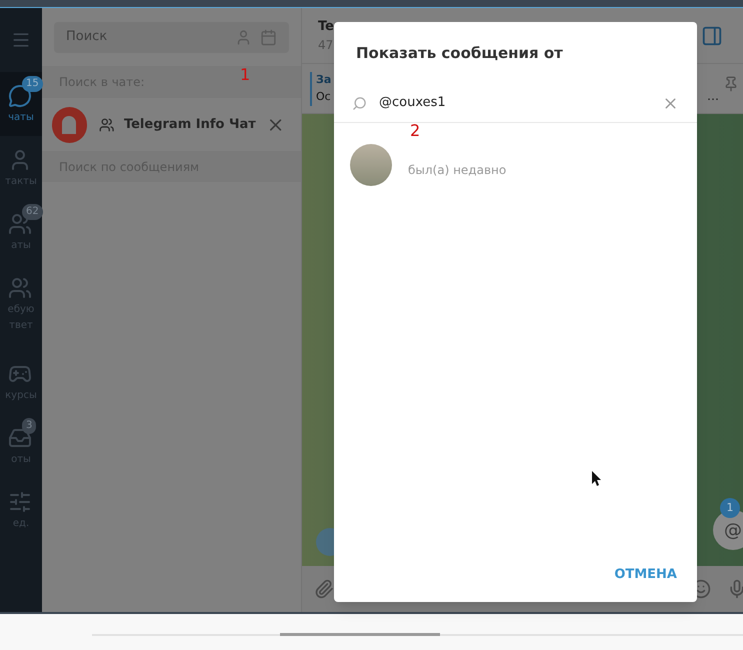  Describe the element at coordinates (32, 84) in the screenshot. I see `unread-badge: 15` at that location.